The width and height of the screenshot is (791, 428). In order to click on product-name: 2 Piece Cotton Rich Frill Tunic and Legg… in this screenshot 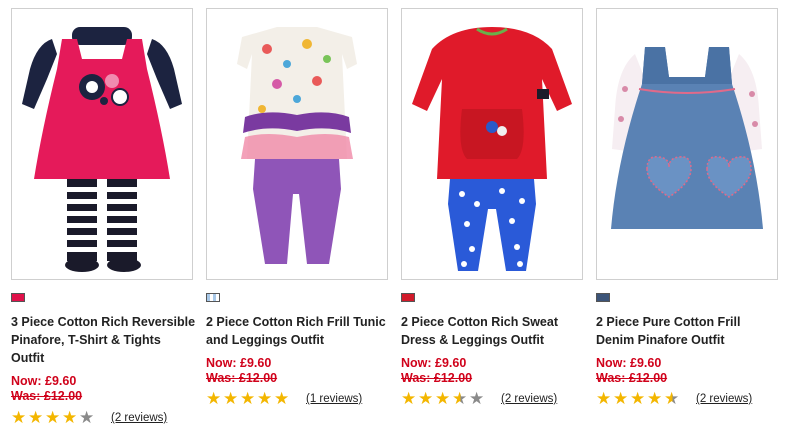, I will do `click(298, 331)`.